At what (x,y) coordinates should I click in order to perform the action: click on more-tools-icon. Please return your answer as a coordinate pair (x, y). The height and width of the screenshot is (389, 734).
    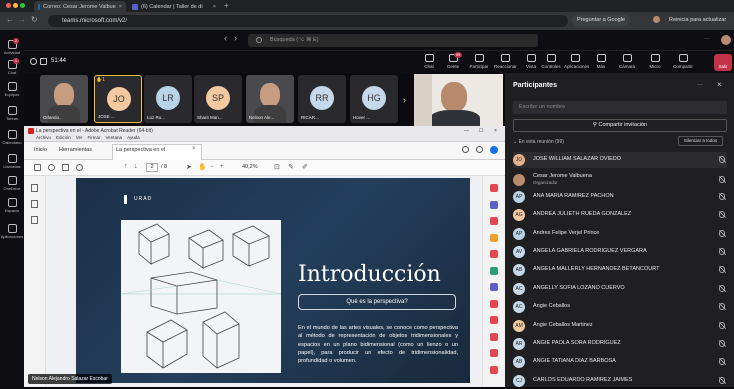
    Looking at the image, I should click on (494, 369).